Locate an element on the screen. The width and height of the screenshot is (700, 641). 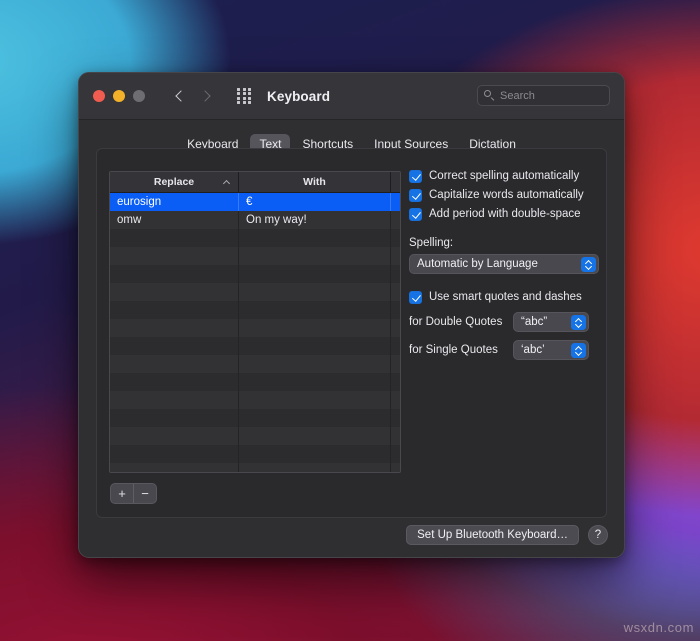
cell-with: € is located at coordinates (315, 202).